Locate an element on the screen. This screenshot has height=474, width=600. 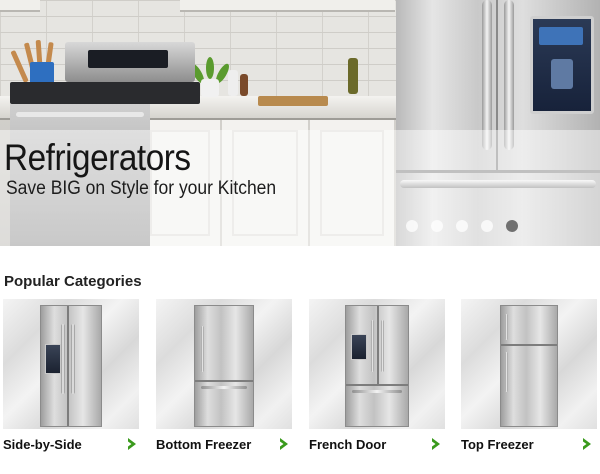
category-card-bottom-freezer is located at coordinates (224, 364).